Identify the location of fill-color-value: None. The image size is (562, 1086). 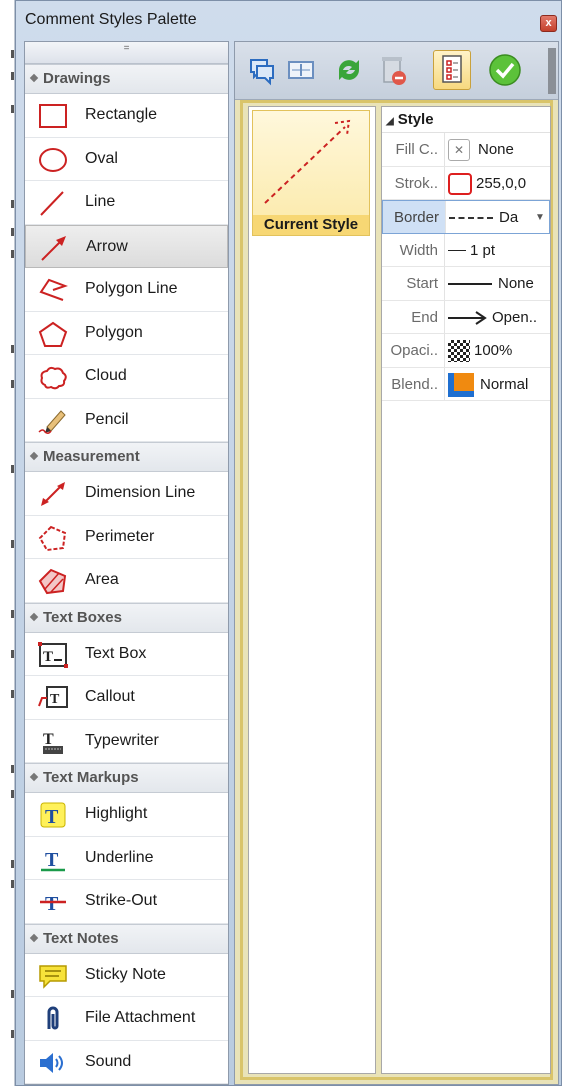
(496, 149).